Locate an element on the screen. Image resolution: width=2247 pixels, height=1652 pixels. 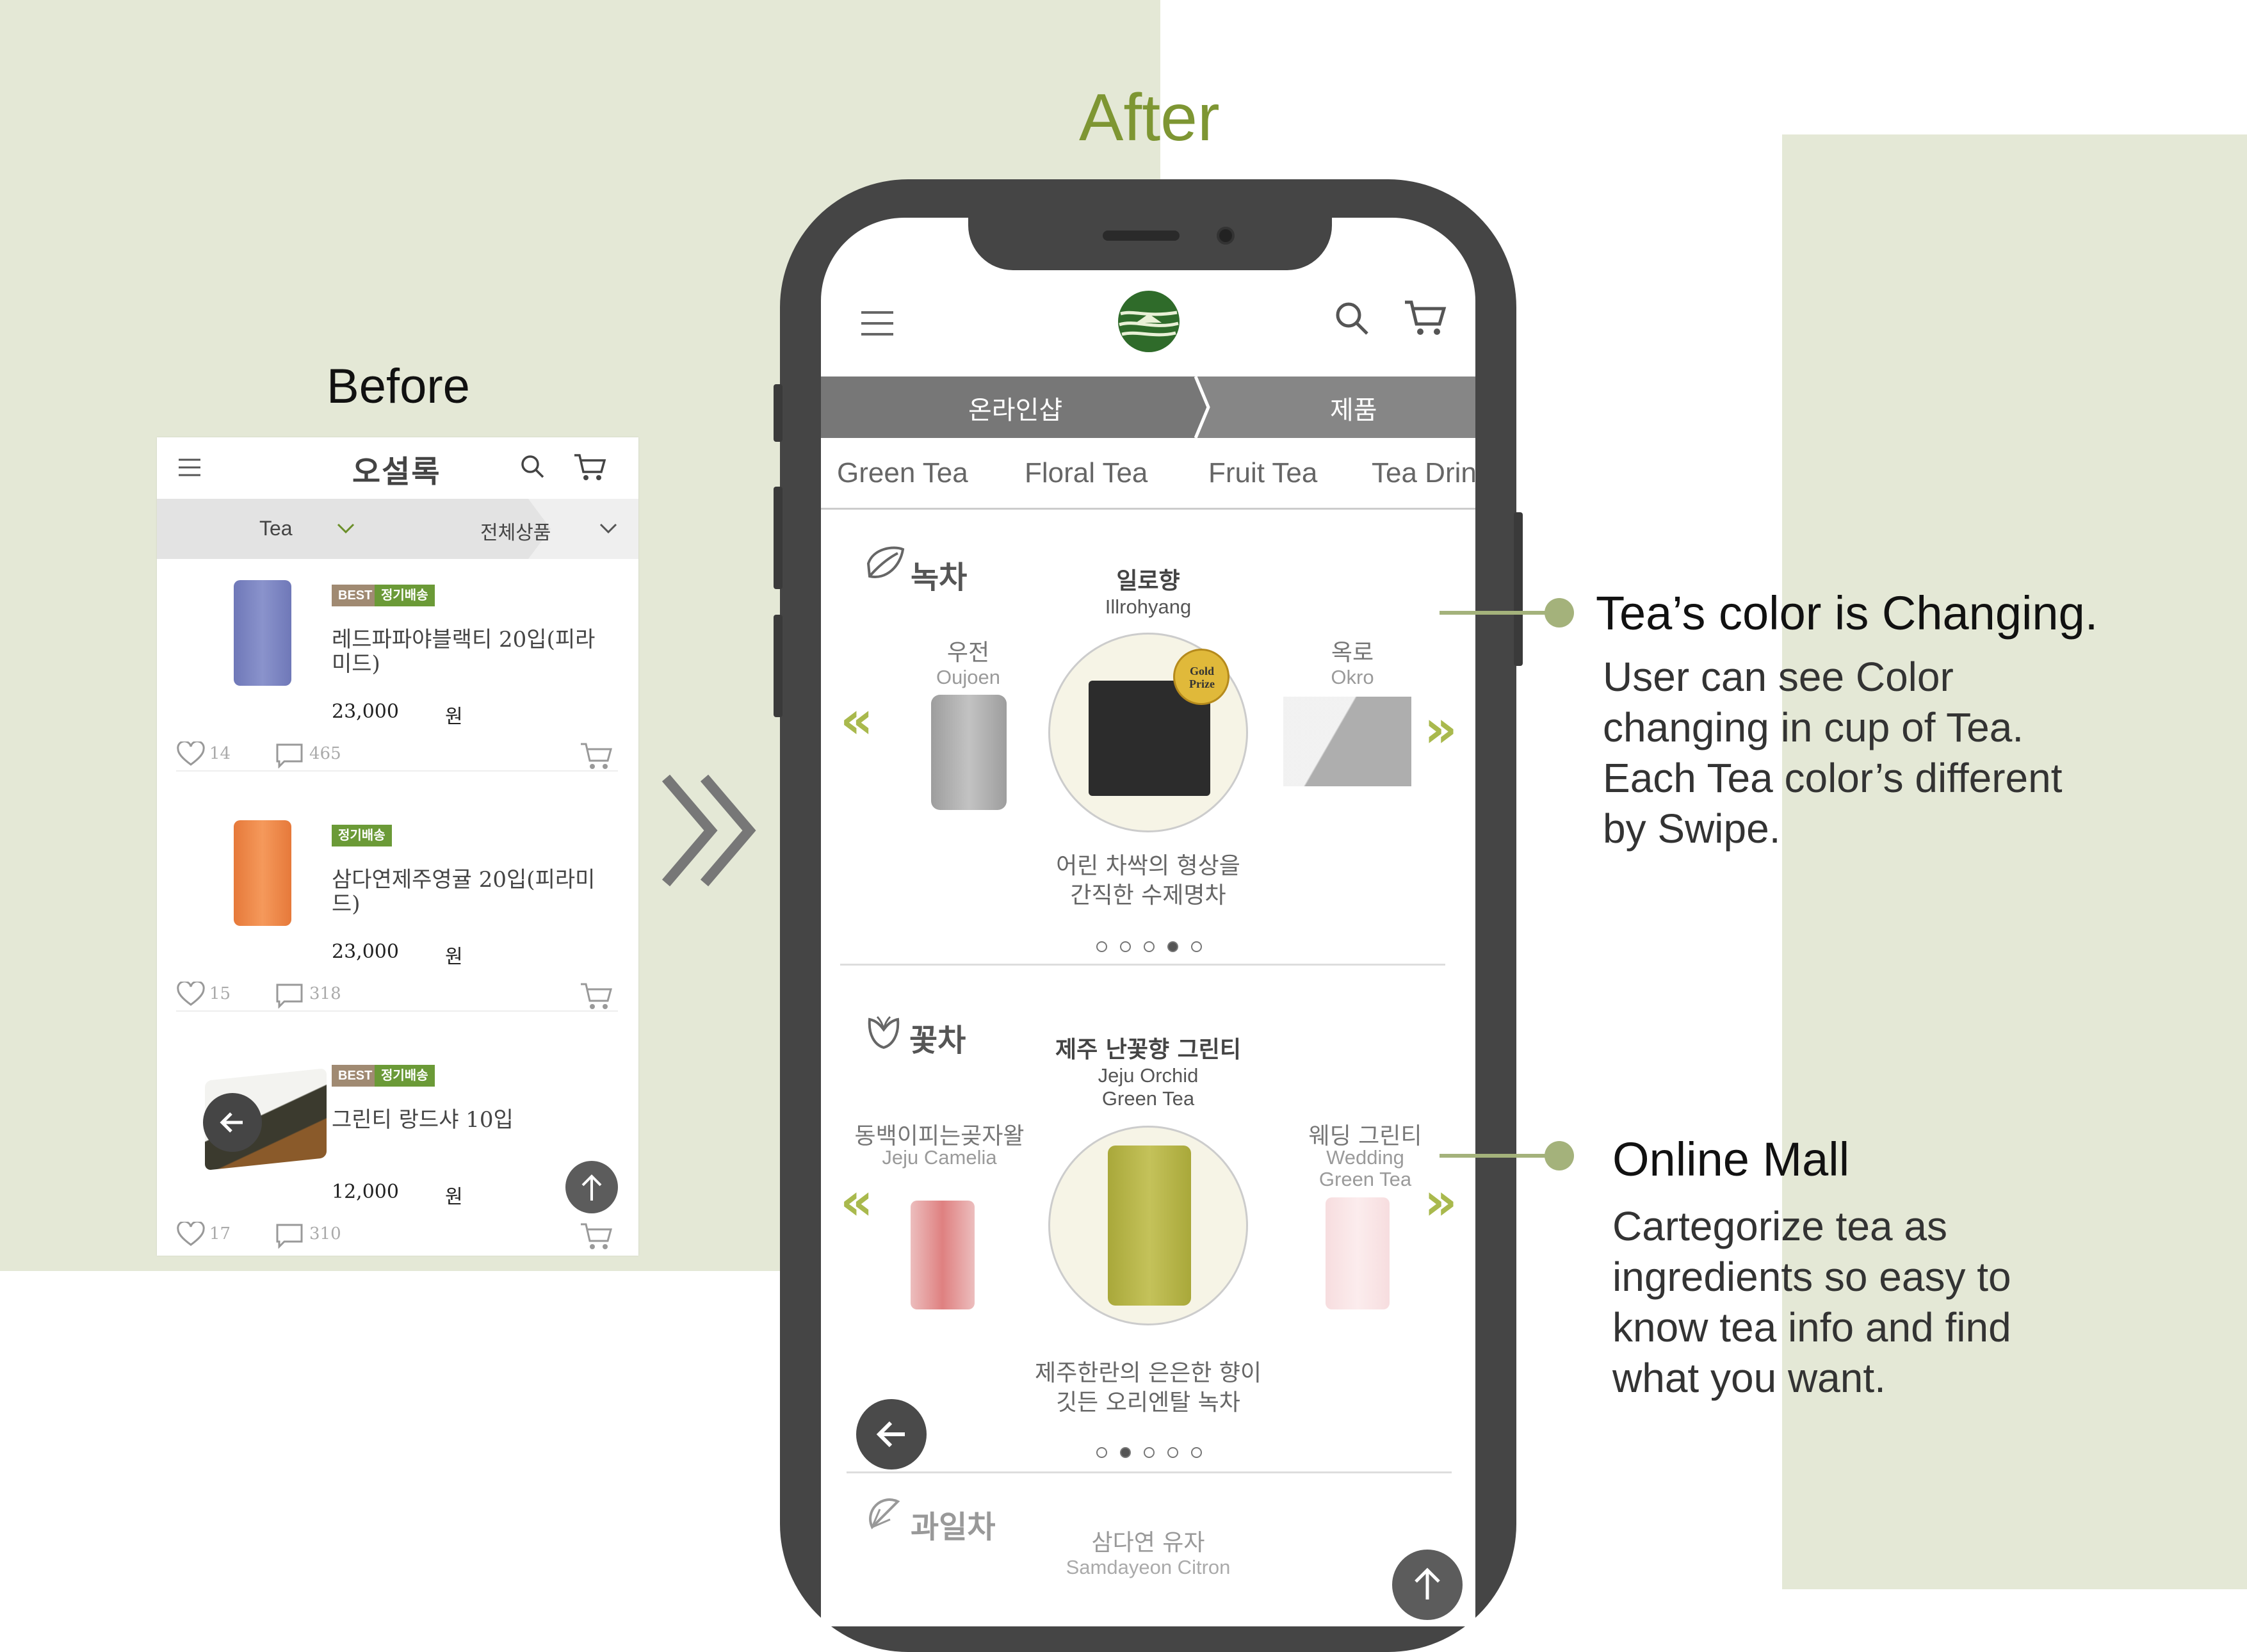
brand-logo: 오설록 is located at coordinates (396, 468).